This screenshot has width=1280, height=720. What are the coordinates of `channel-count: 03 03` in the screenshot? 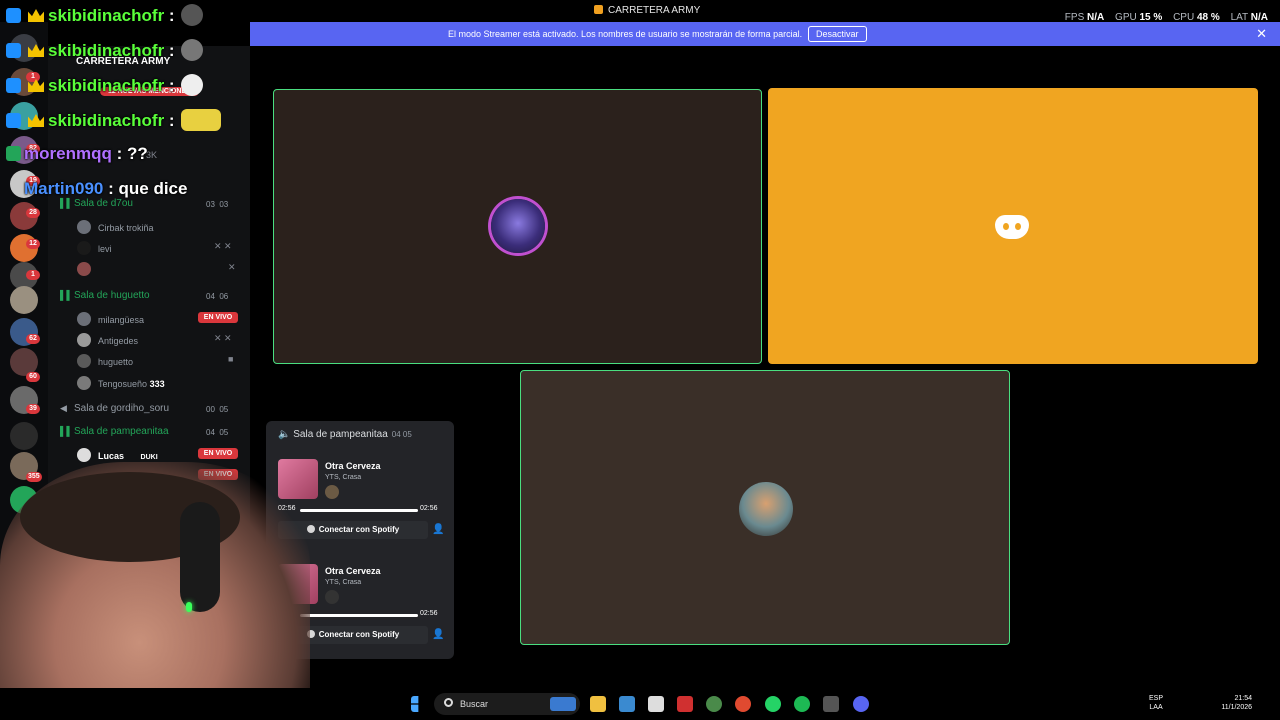 It's located at (217, 204).